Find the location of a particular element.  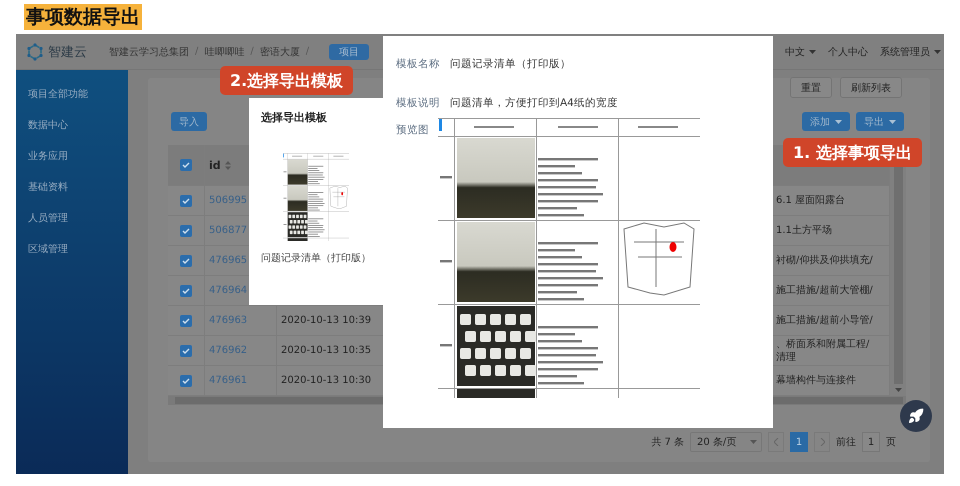

sidebar-item: 项目全部功能 is located at coordinates (78, 95).